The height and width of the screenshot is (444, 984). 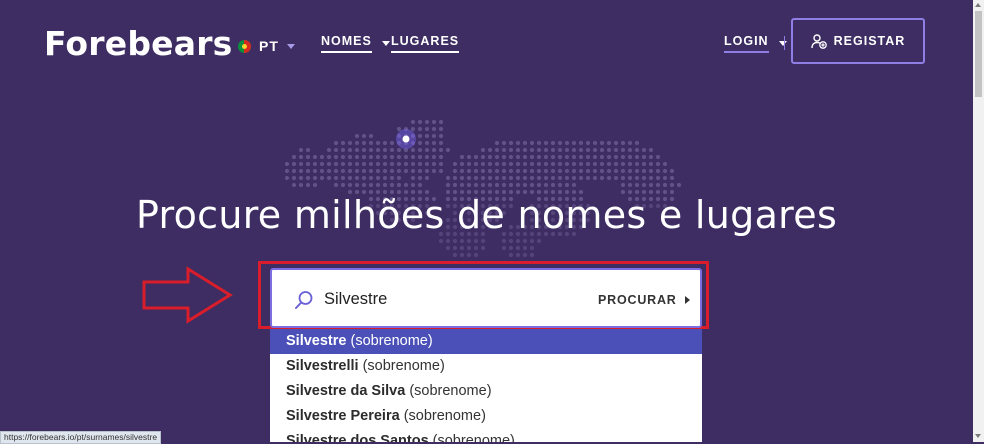 What do you see at coordinates (449, 299) in the screenshot?
I see `search-input` at bounding box center [449, 299].